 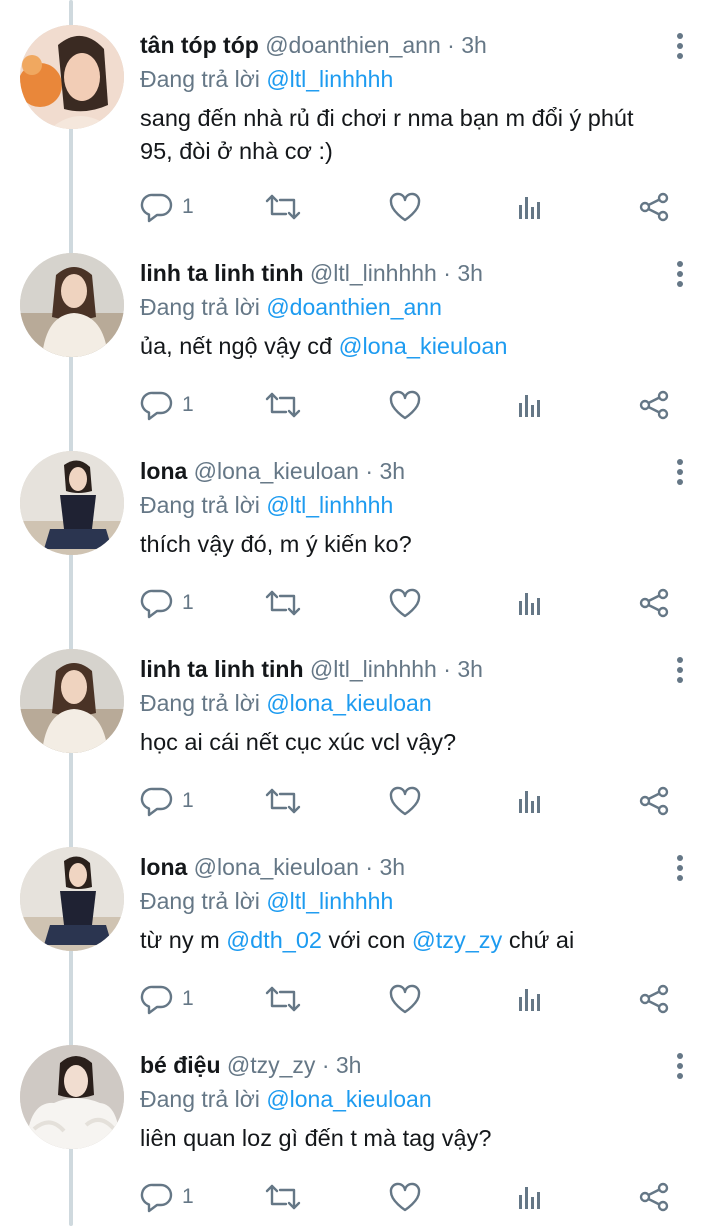 What do you see at coordinates (354, 307) in the screenshot?
I see `replying-to-mention: @doanthien_ann` at bounding box center [354, 307].